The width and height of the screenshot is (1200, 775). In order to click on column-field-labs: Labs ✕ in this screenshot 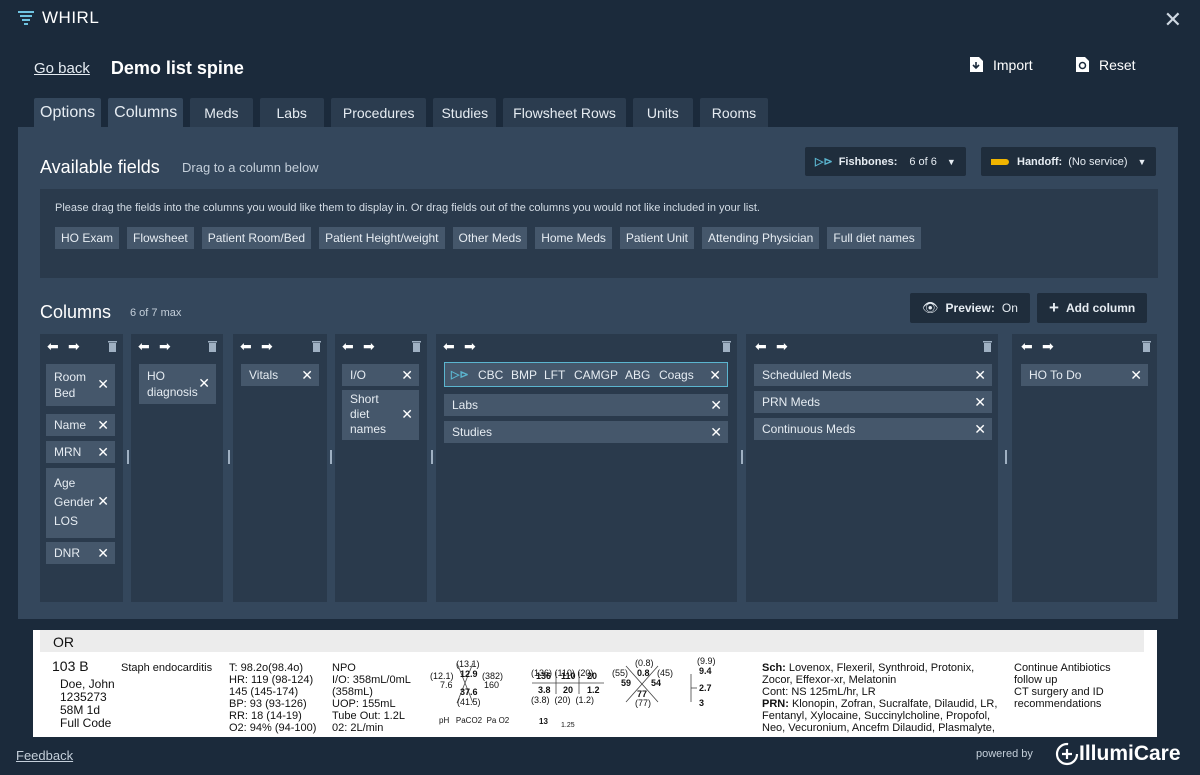, I will do `click(586, 405)`.